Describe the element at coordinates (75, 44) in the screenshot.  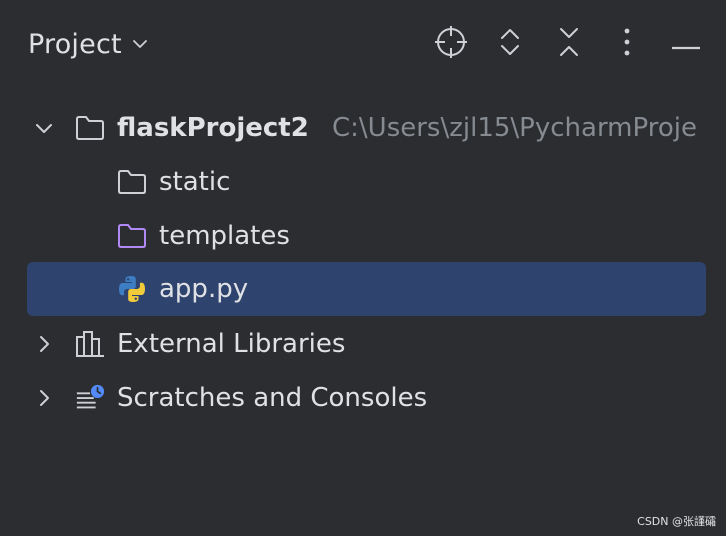
I see `tool-window-title: Project` at that location.